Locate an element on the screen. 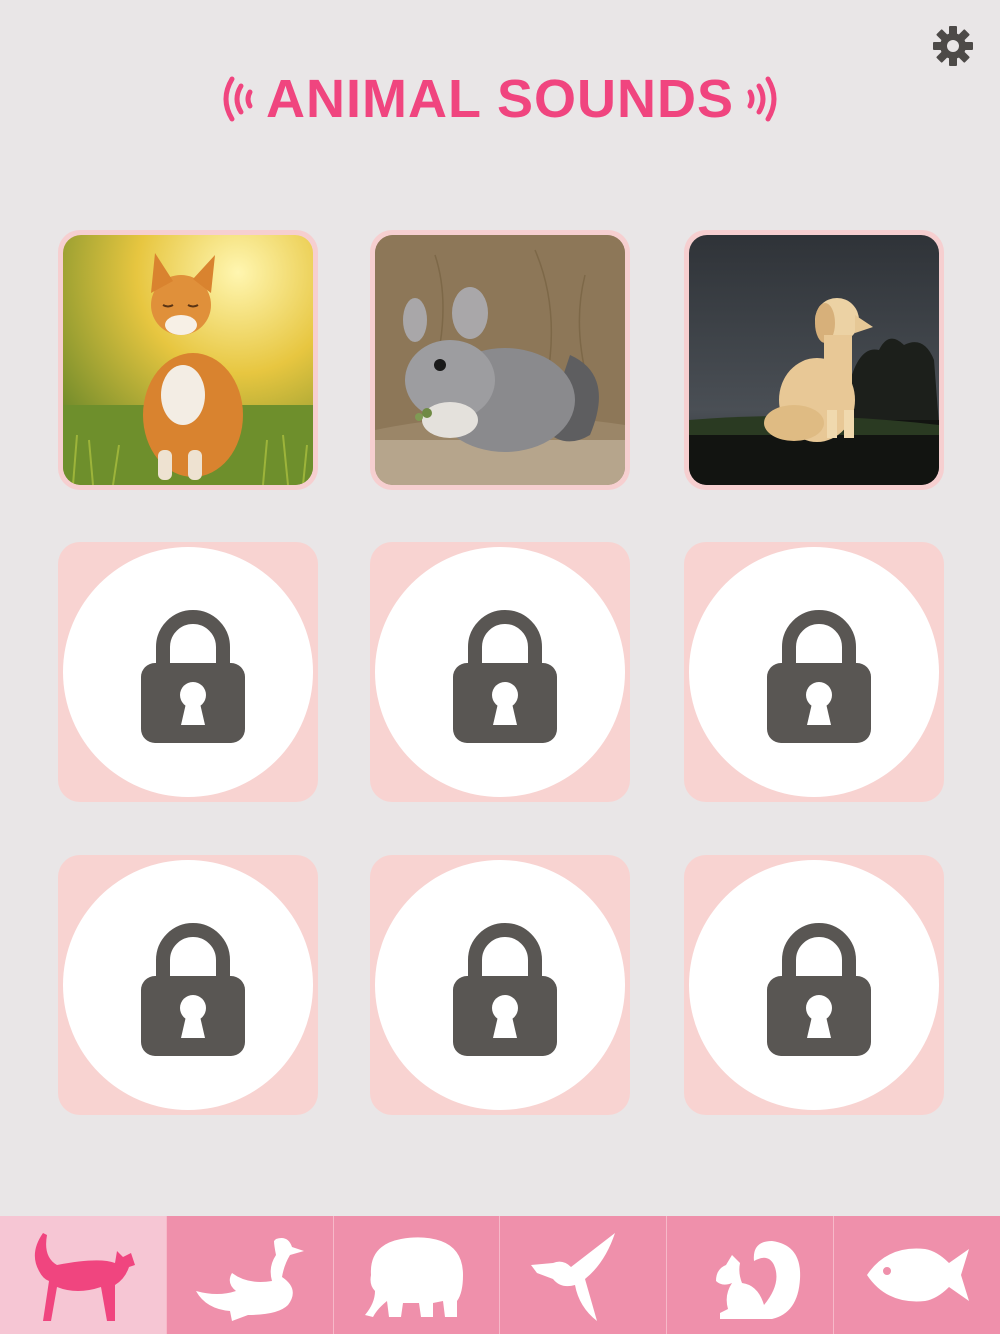 This screenshot has width=1000, height=1334. cat-photo is located at coordinates (188, 360).